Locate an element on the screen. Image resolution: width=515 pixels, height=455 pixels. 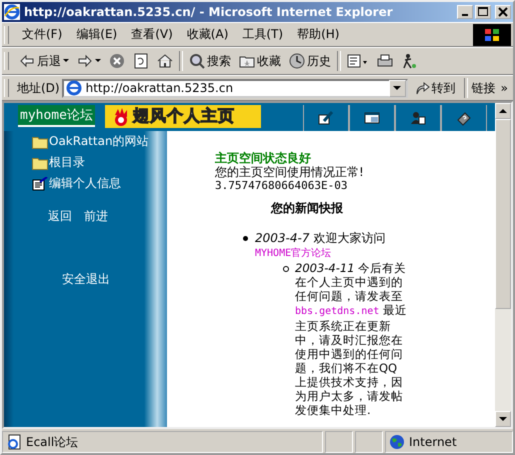
go-button: 转到 is located at coordinates (435, 88).